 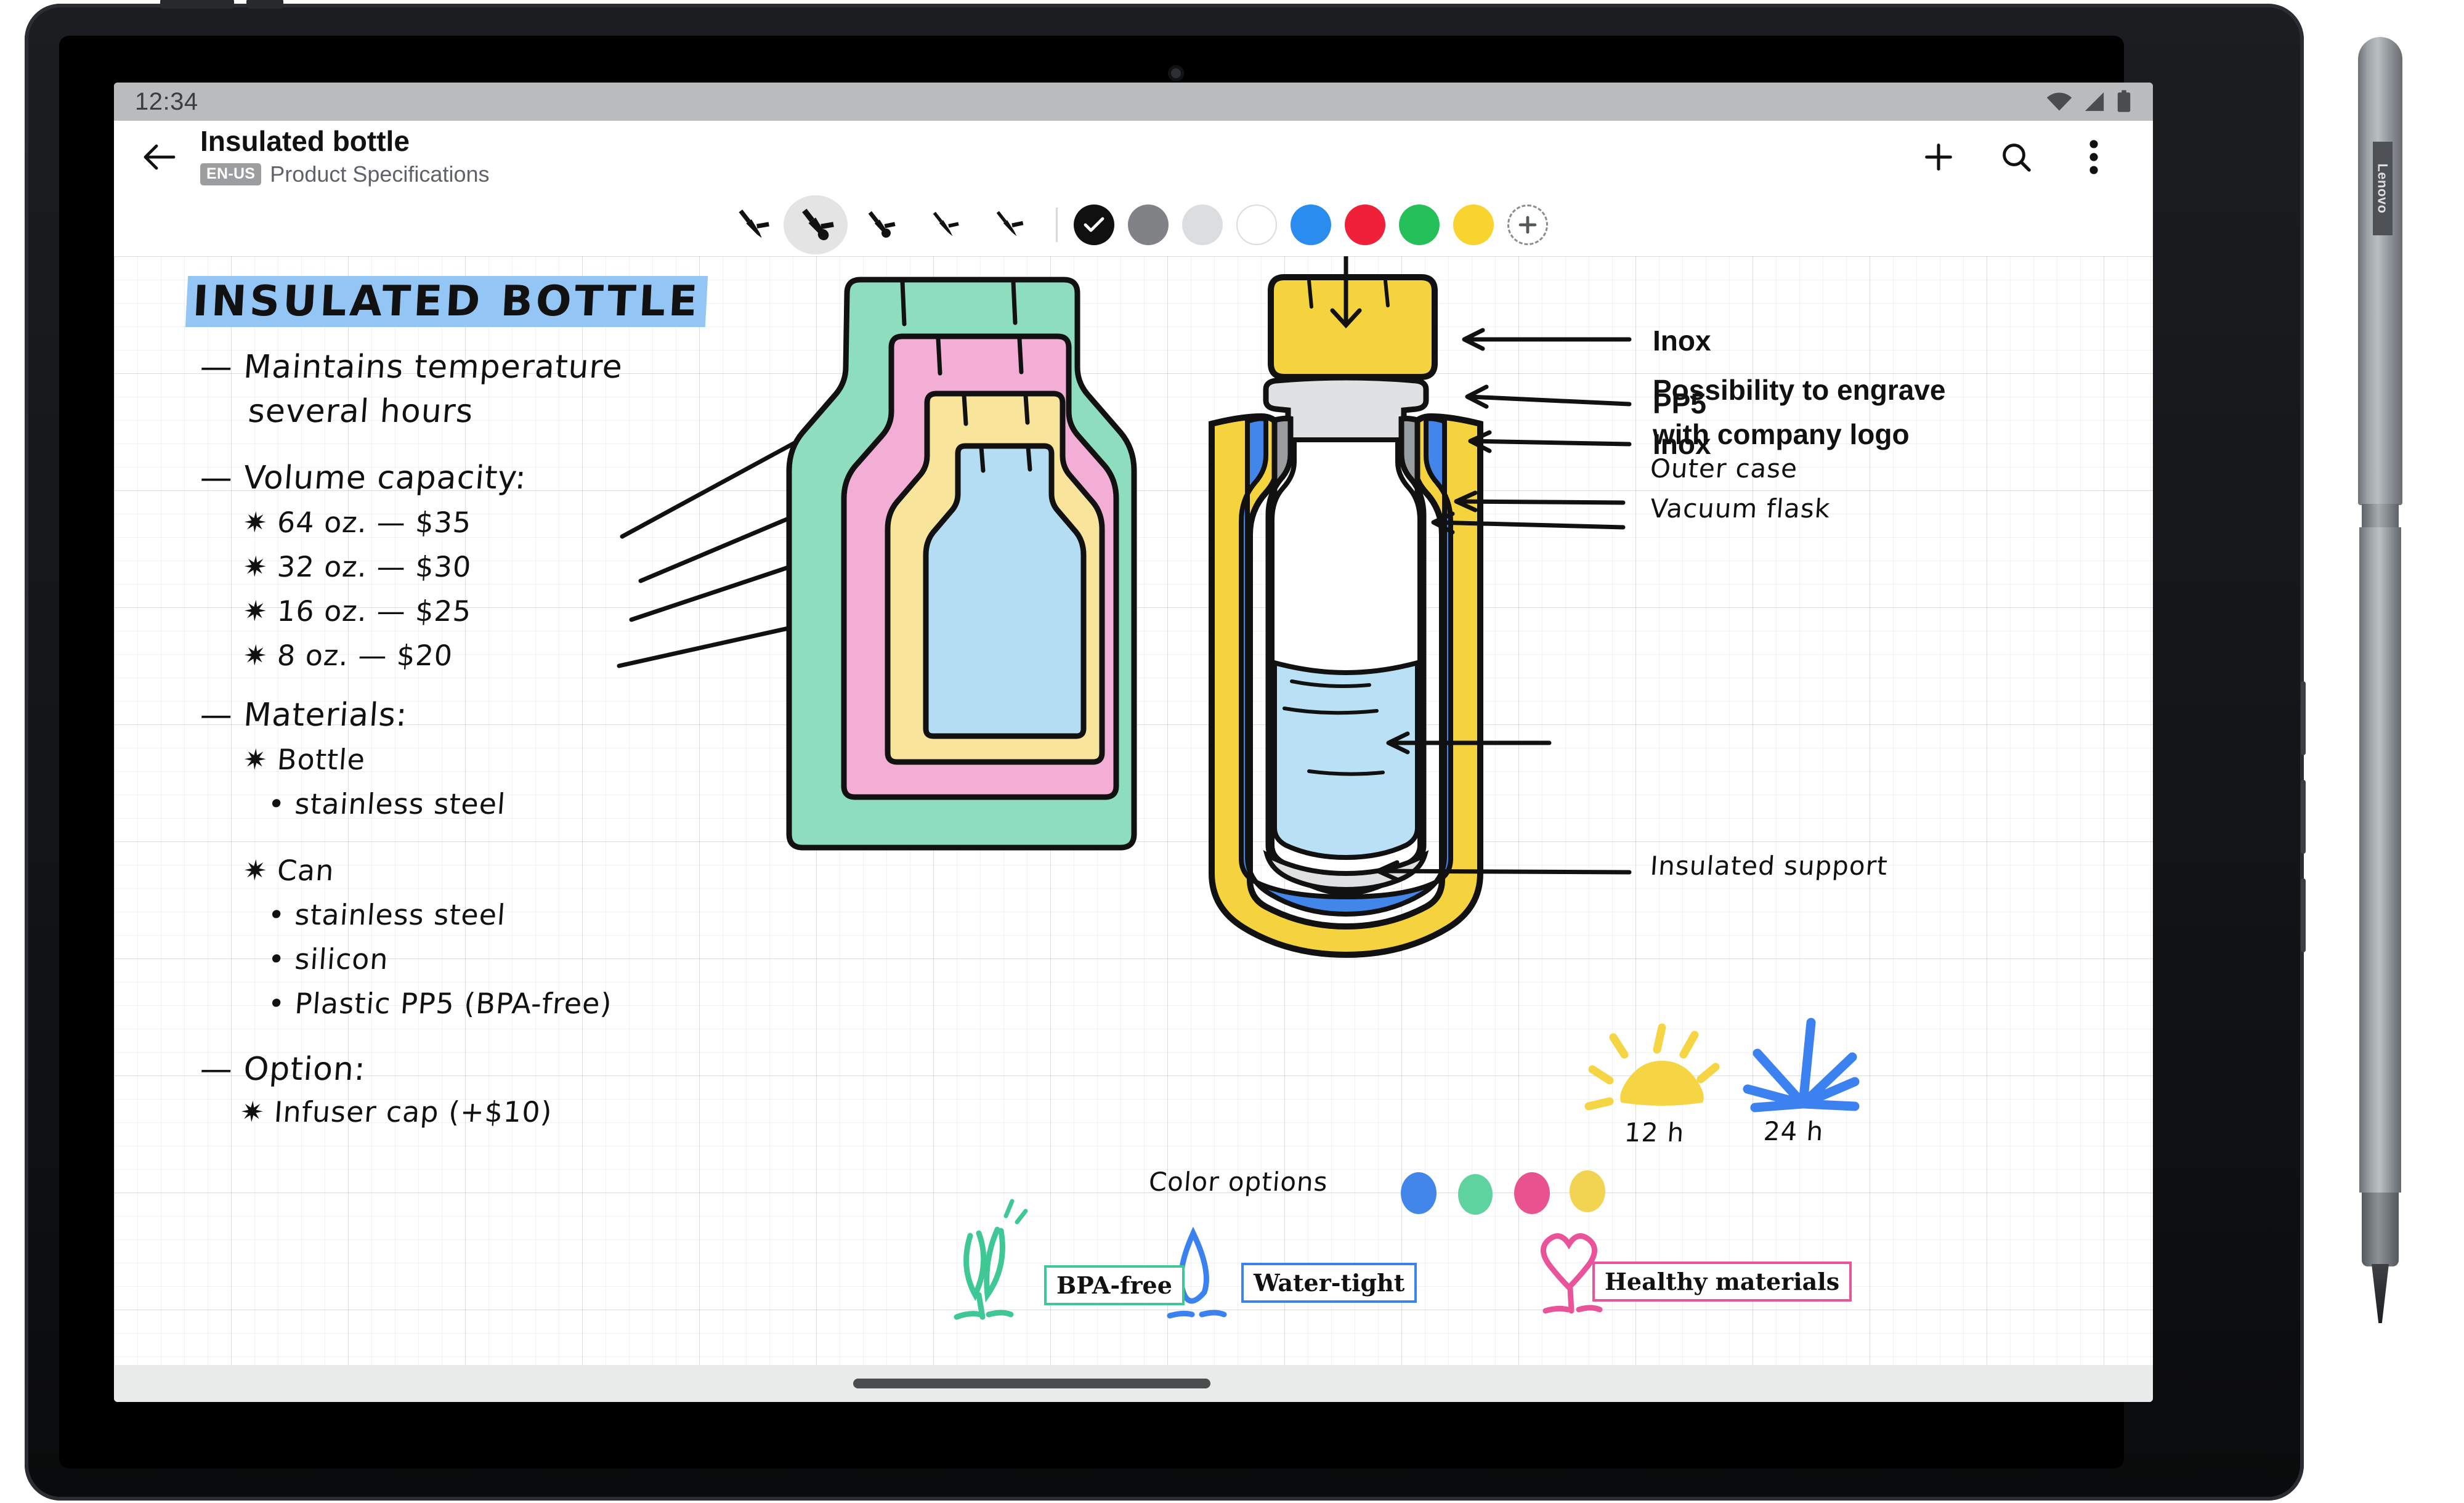 What do you see at coordinates (1133, 102) in the screenshot?
I see `status-bar: 12:34` at bounding box center [1133, 102].